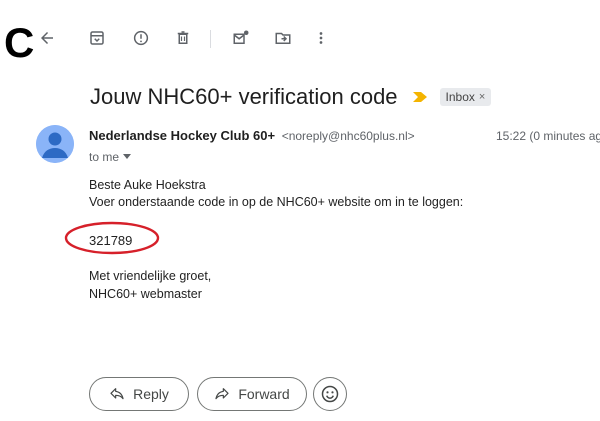 This screenshot has width=600, height=421. What do you see at coordinates (420, 97) in the screenshot?
I see `importance-marker-icon` at bounding box center [420, 97].